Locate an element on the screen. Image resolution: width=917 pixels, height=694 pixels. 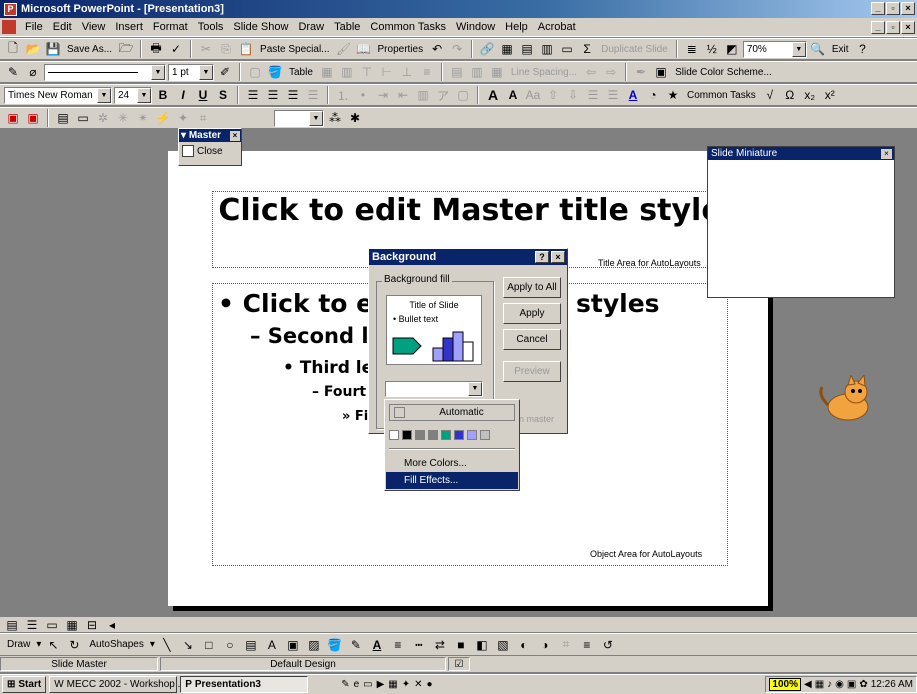
reset-picture-icon: ↺ is located at coordinates (608, 645).